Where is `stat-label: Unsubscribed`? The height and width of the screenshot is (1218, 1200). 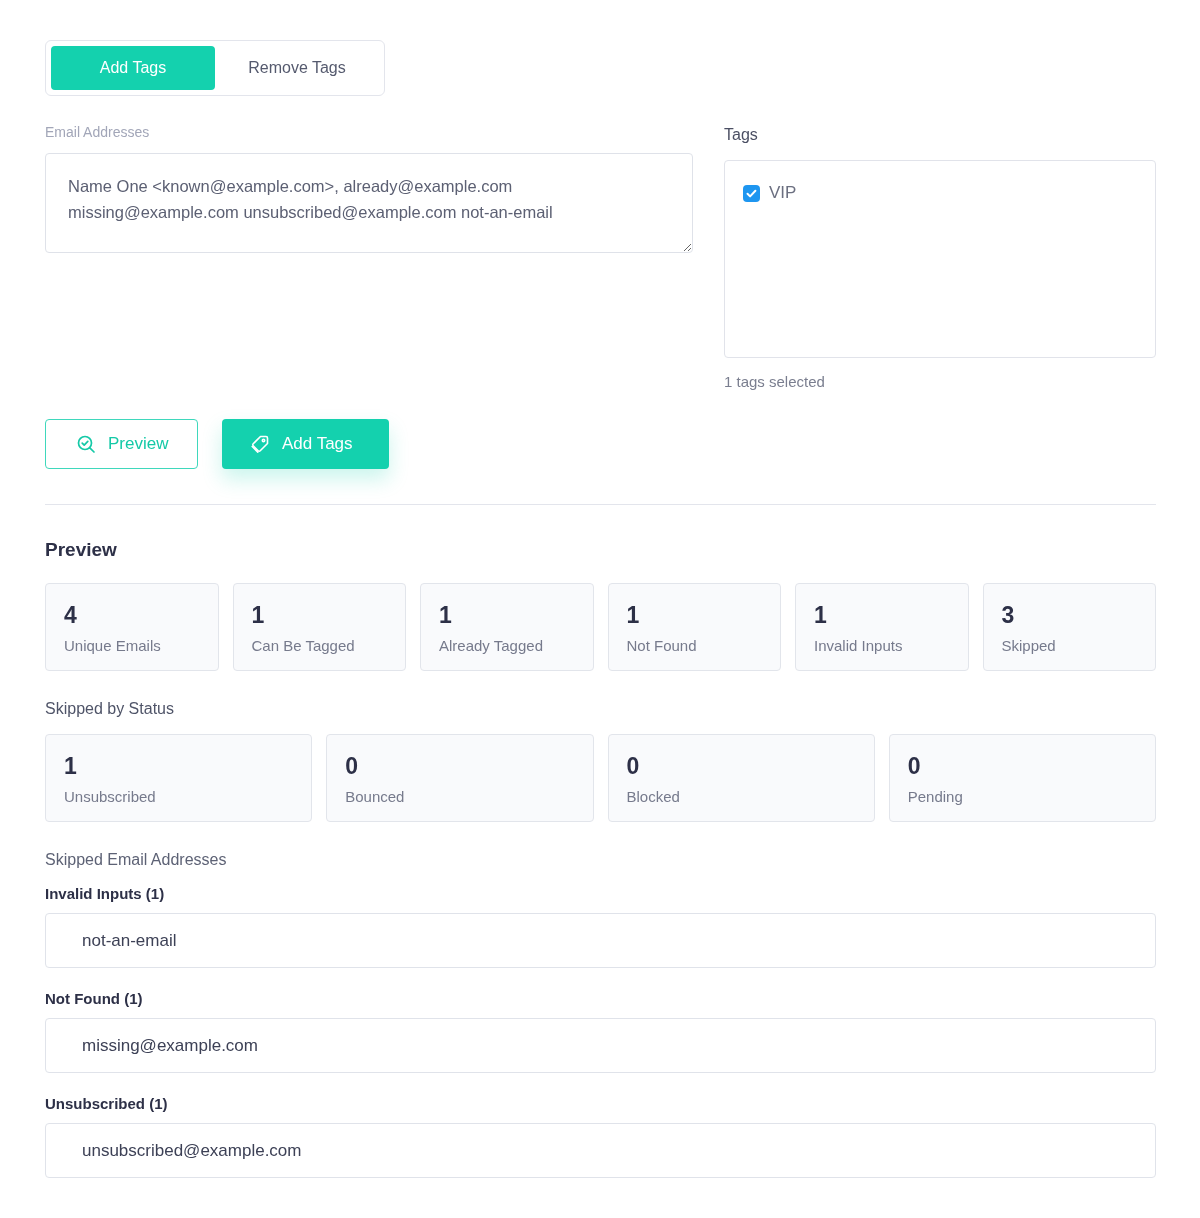 stat-label: Unsubscribed is located at coordinates (110, 796).